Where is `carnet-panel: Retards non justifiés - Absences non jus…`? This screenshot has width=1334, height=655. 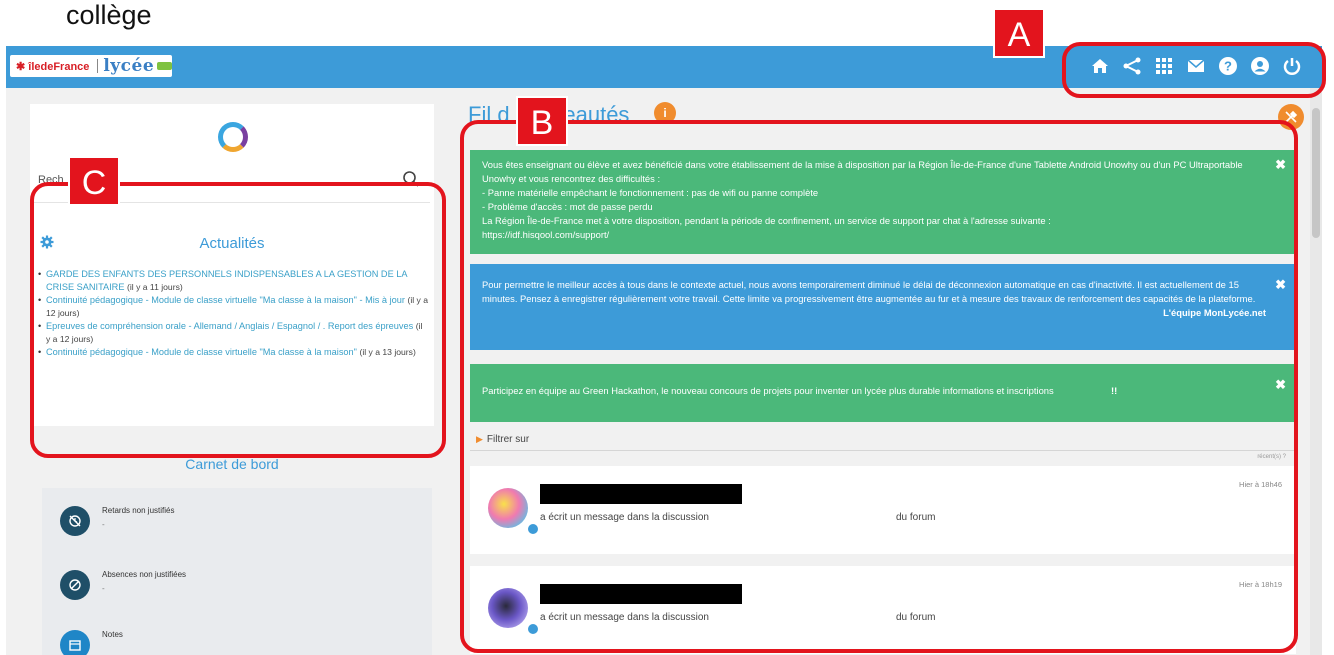
carnet-panel: Retards non justifiés - Absences non jus… is located at coordinates (237, 571).